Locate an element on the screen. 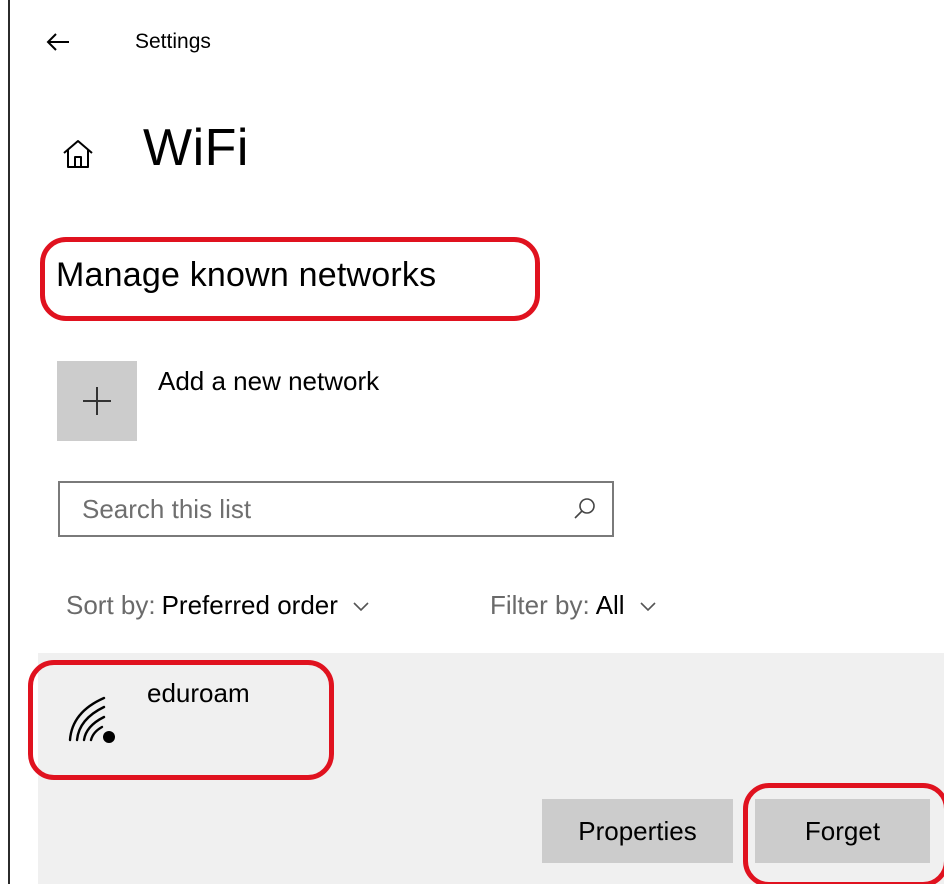 The image size is (944, 884). back-button is located at coordinates (58, 42).